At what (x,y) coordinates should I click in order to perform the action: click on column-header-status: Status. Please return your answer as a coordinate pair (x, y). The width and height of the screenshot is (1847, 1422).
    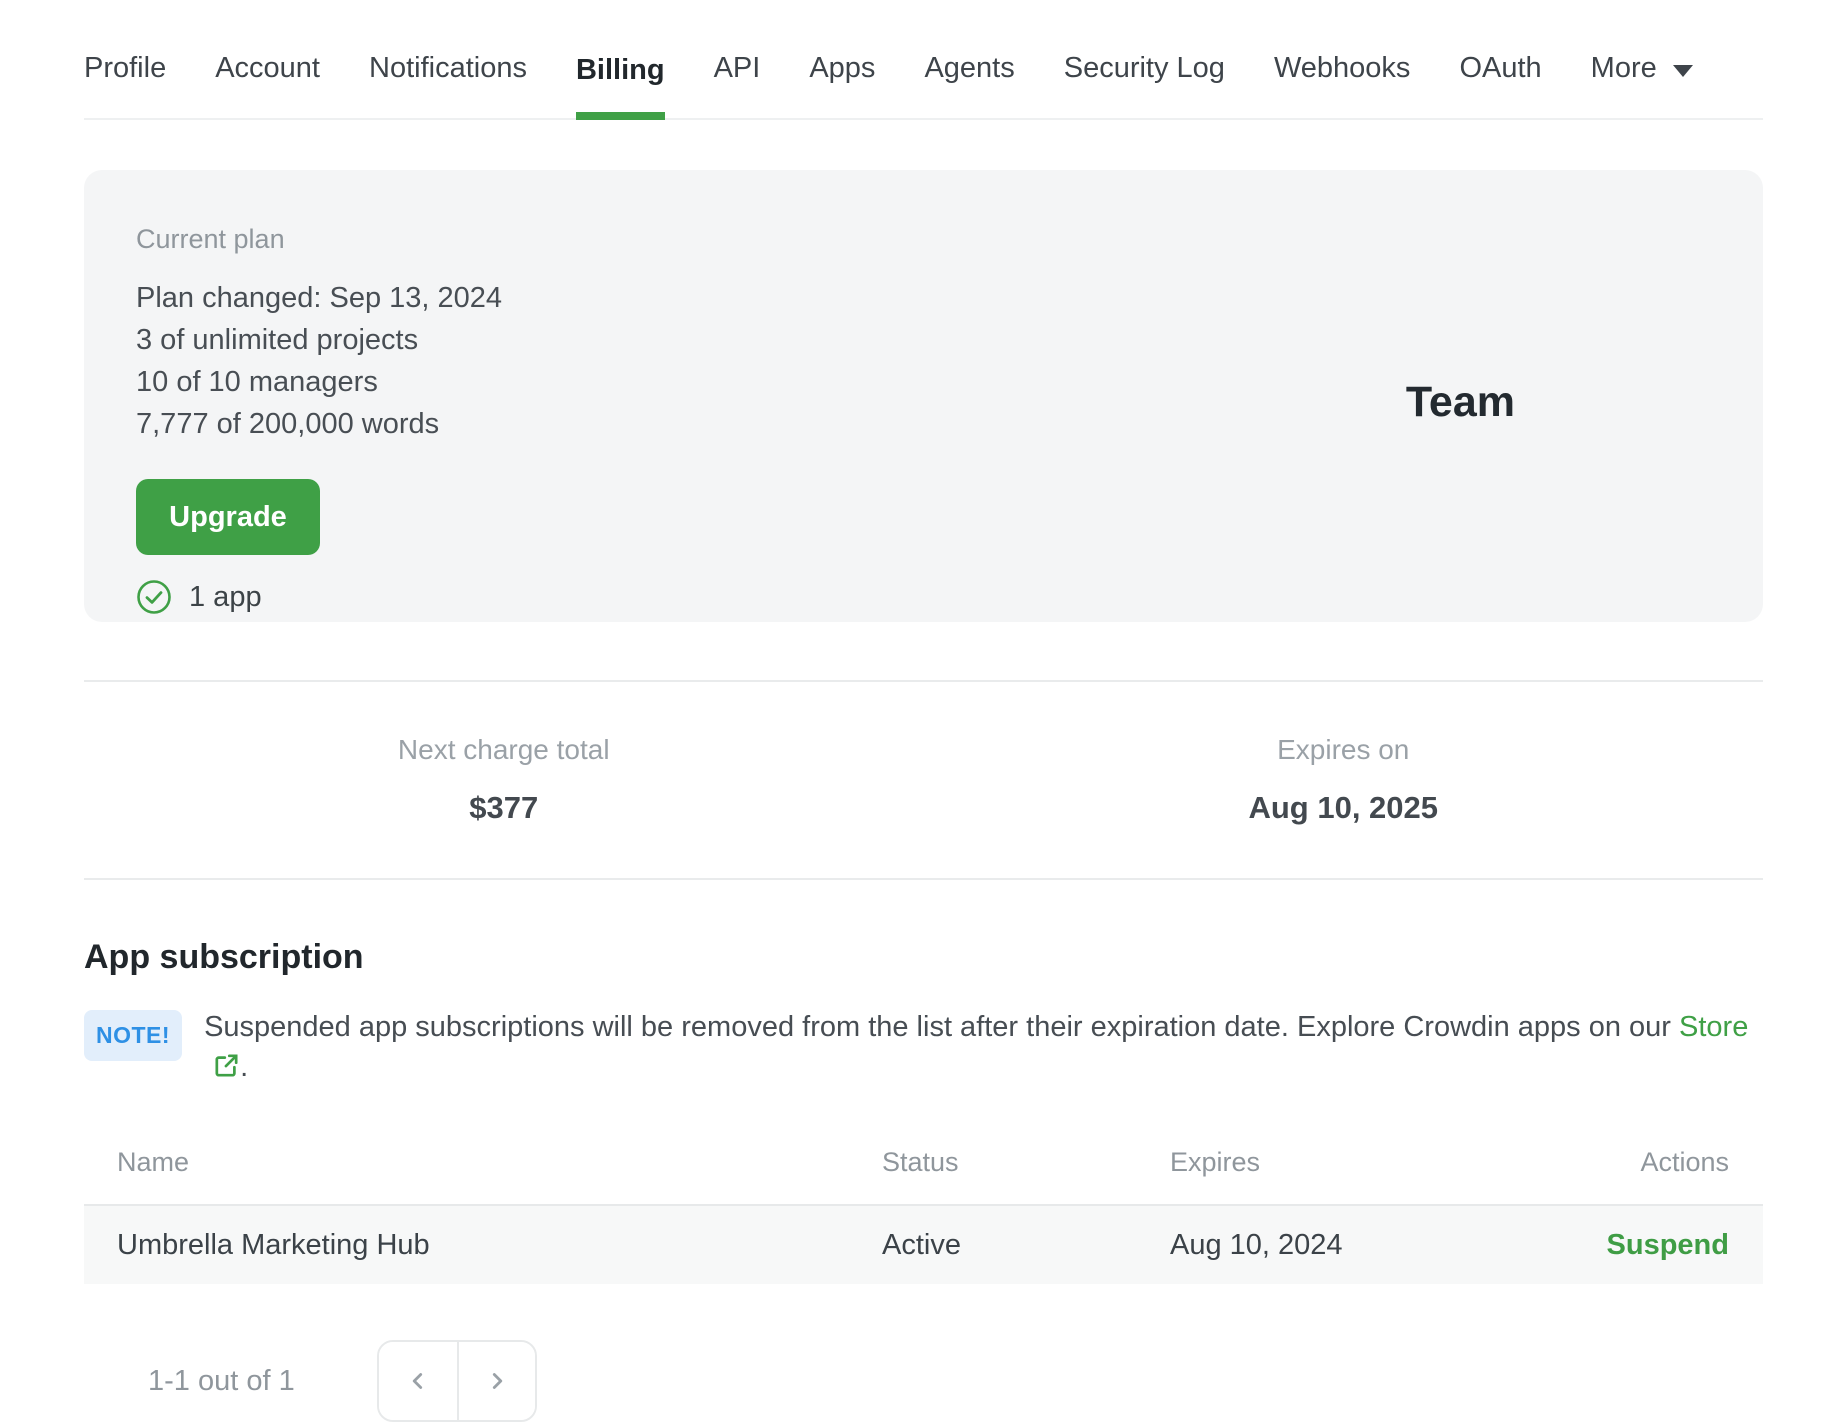
    Looking at the image, I should click on (920, 1162).